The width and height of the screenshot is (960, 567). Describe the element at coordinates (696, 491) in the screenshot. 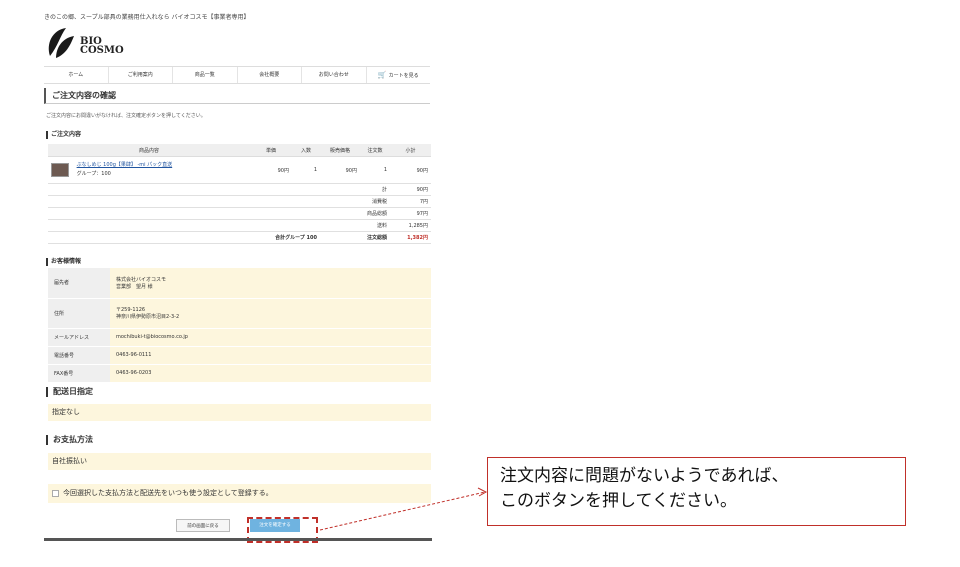

I see `instruction-callout: 注文内容に問題がないようであれば、 このボタンを押してください。` at that location.